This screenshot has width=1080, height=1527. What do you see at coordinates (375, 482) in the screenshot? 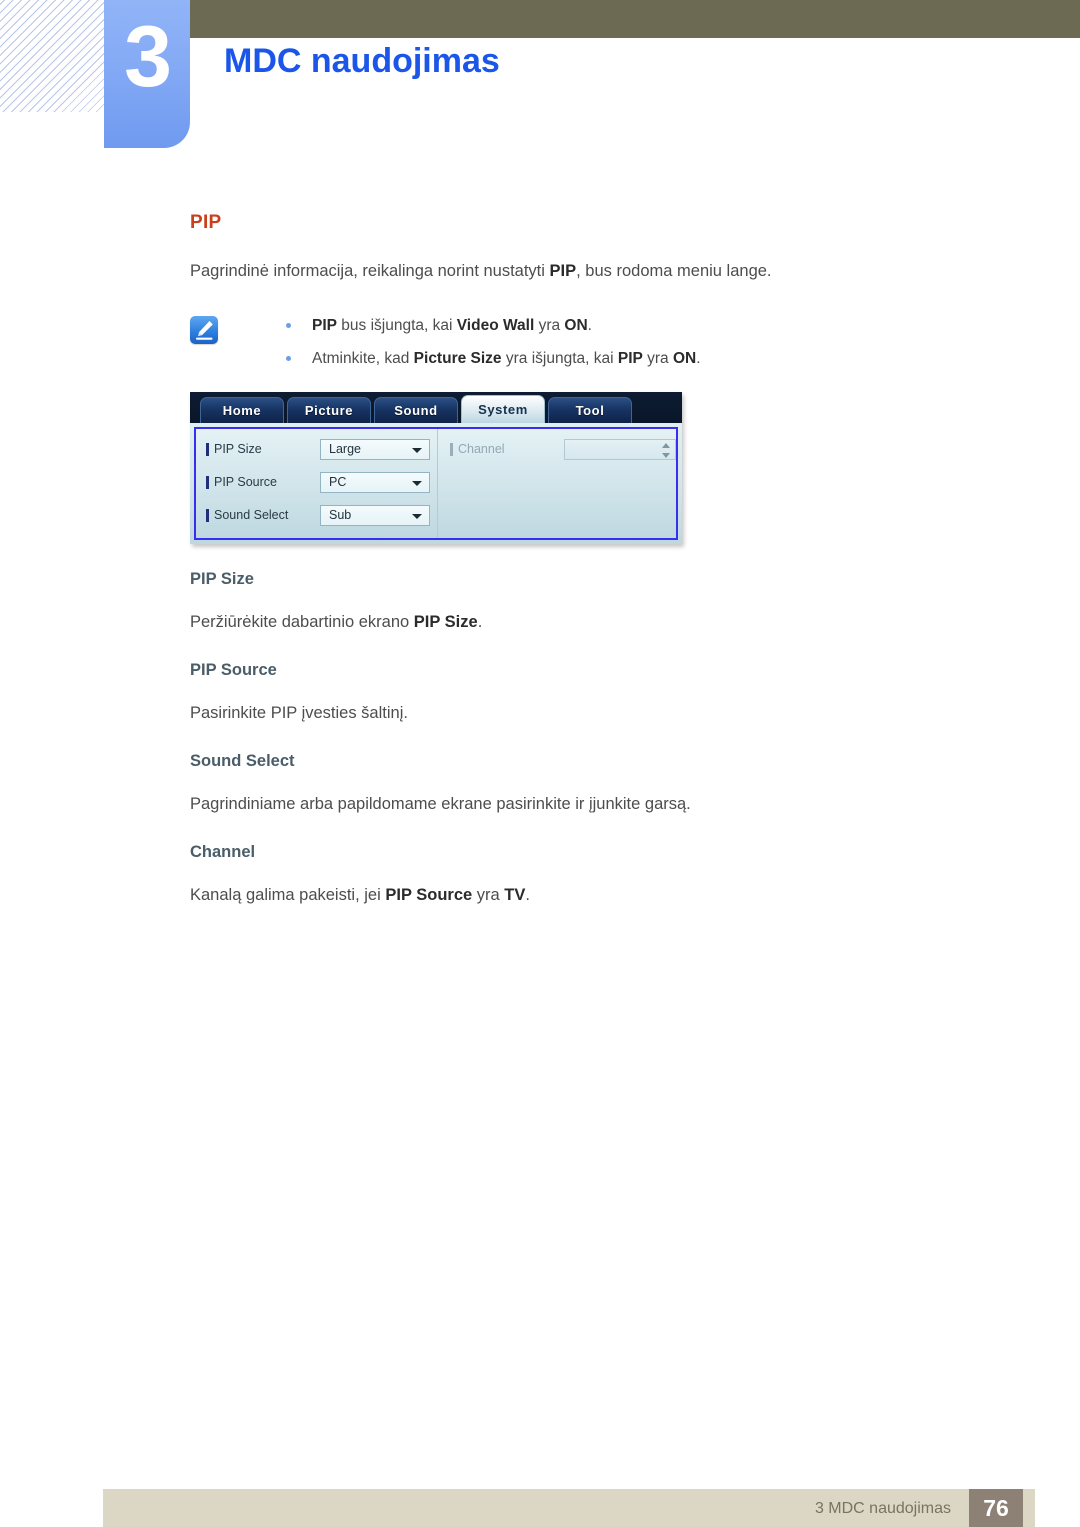
I see `dropdown-pip-source: PC` at bounding box center [375, 482].